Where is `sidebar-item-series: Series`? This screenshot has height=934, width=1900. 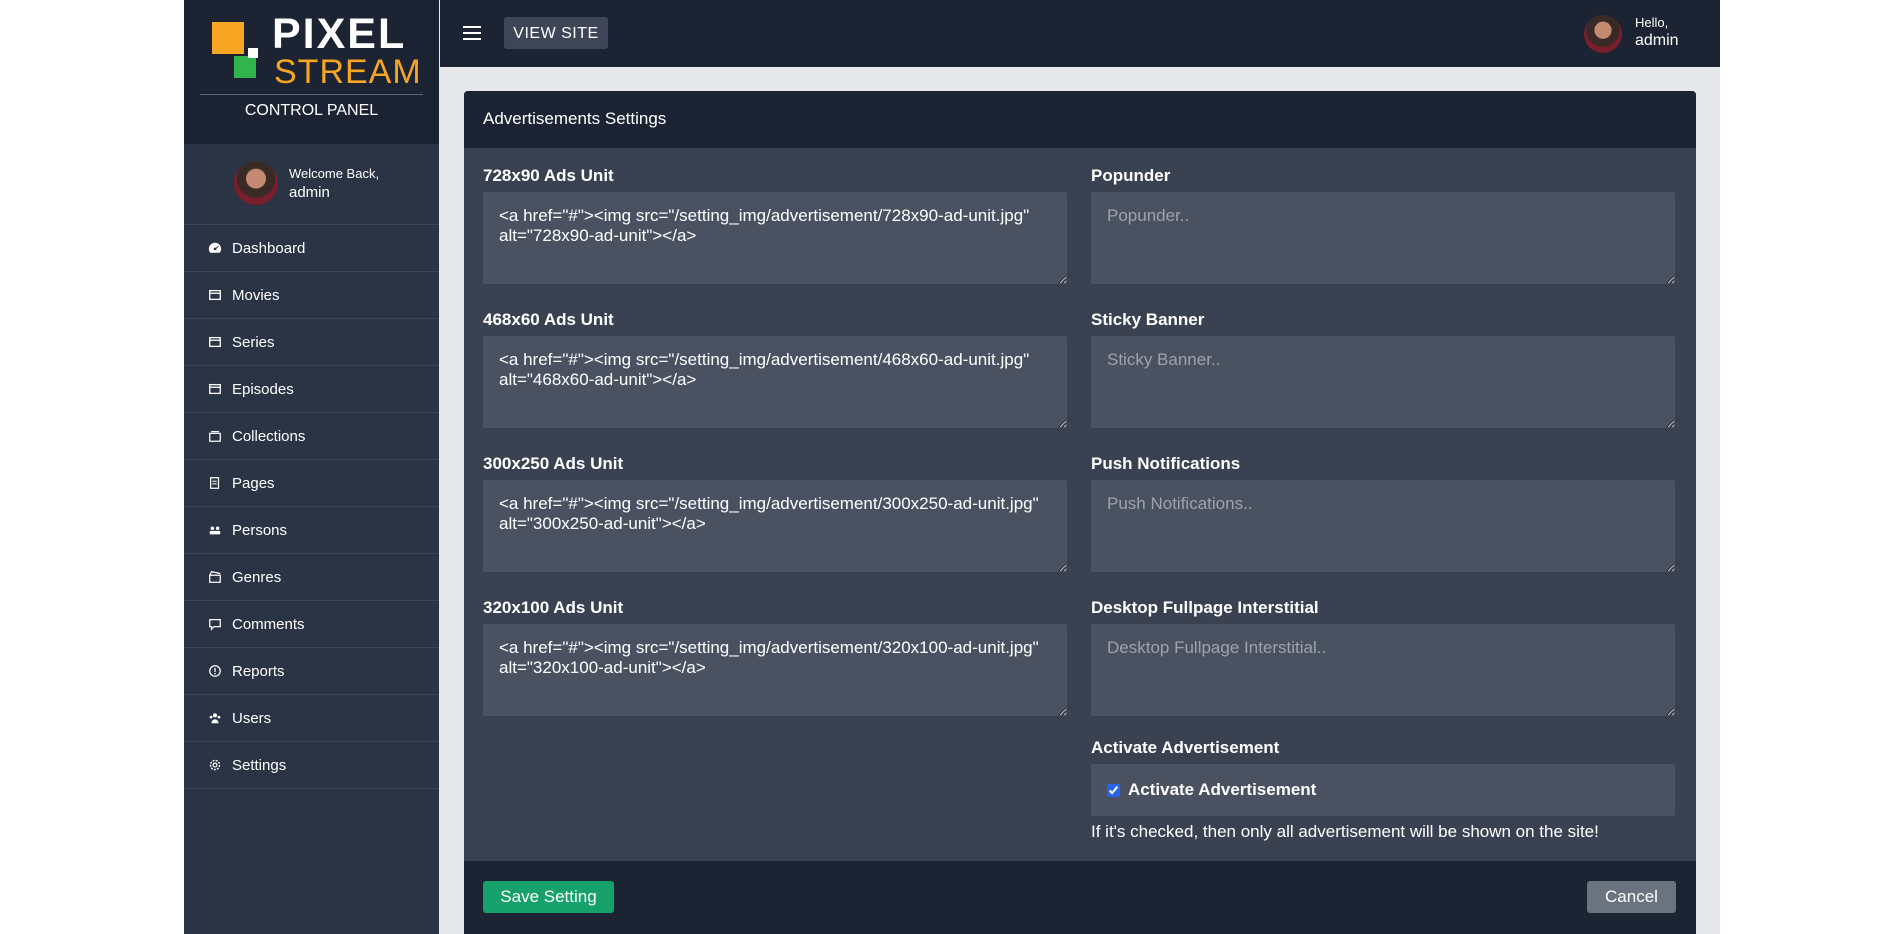
sidebar-item-series: Series is located at coordinates (311, 342).